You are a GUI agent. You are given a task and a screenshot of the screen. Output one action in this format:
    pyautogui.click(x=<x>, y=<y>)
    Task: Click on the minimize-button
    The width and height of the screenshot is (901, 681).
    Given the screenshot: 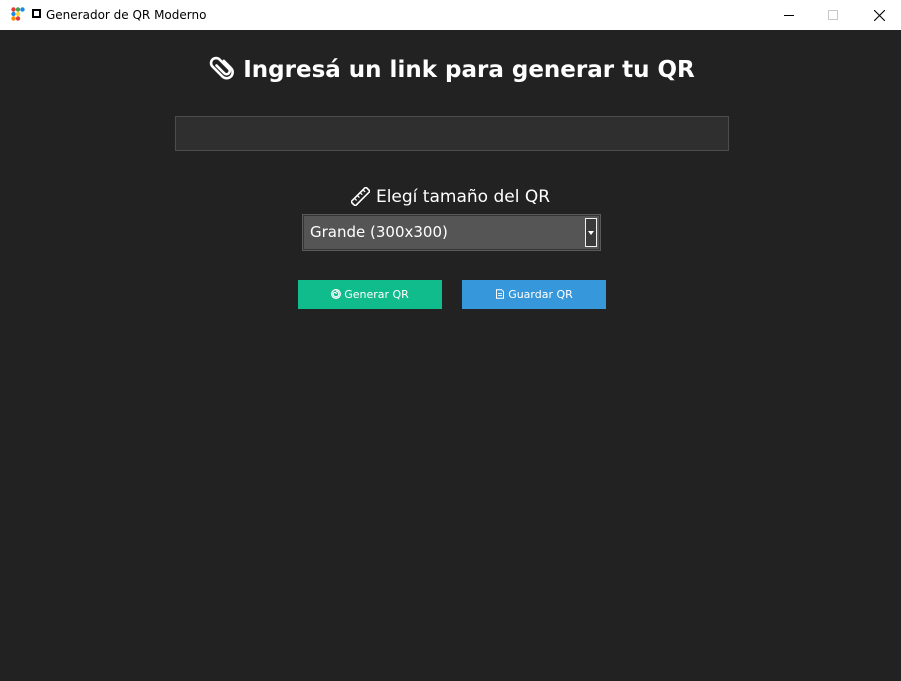 What is the action you would take?
    pyautogui.click(x=789, y=15)
    